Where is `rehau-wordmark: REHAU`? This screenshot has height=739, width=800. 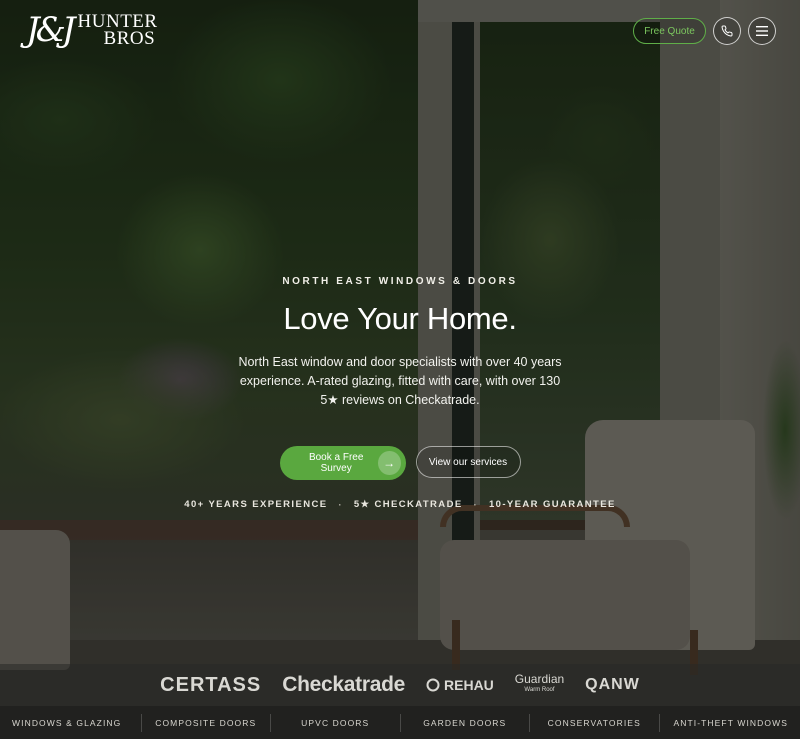
rehau-wordmark: REHAU is located at coordinates (469, 685).